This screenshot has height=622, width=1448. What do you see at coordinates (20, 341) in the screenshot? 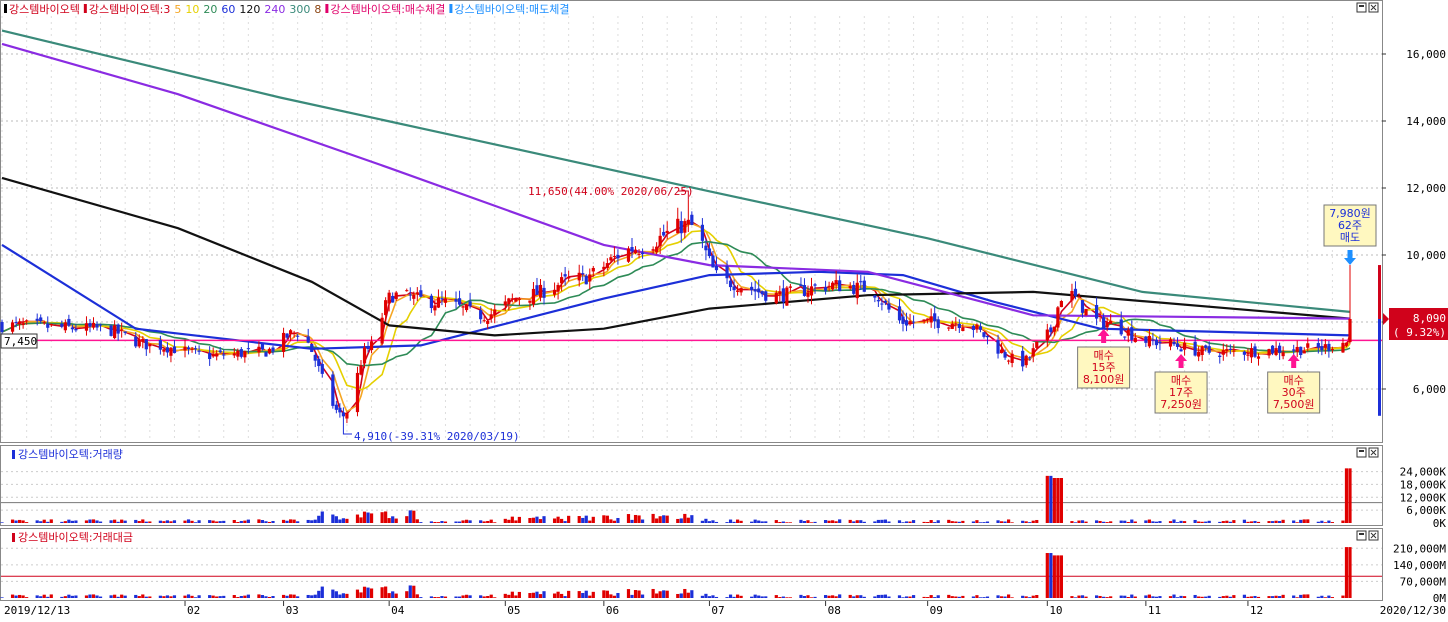
I see `svg-text: 7,450` at bounding box center [20, 341].